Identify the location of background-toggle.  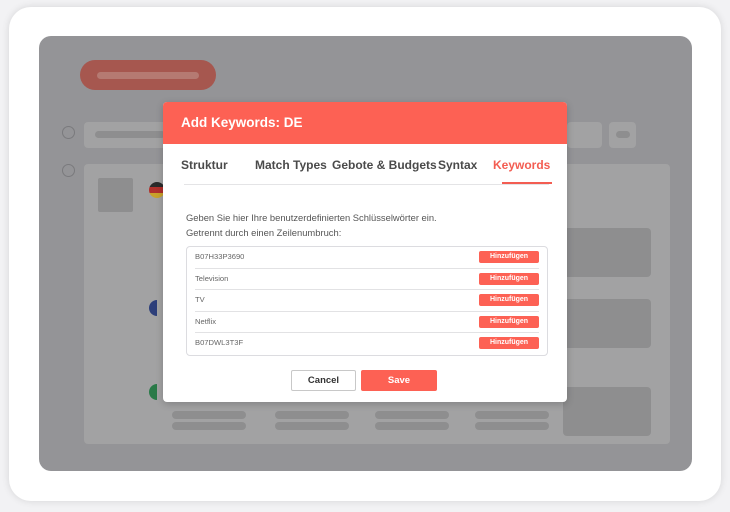
(584, 135).